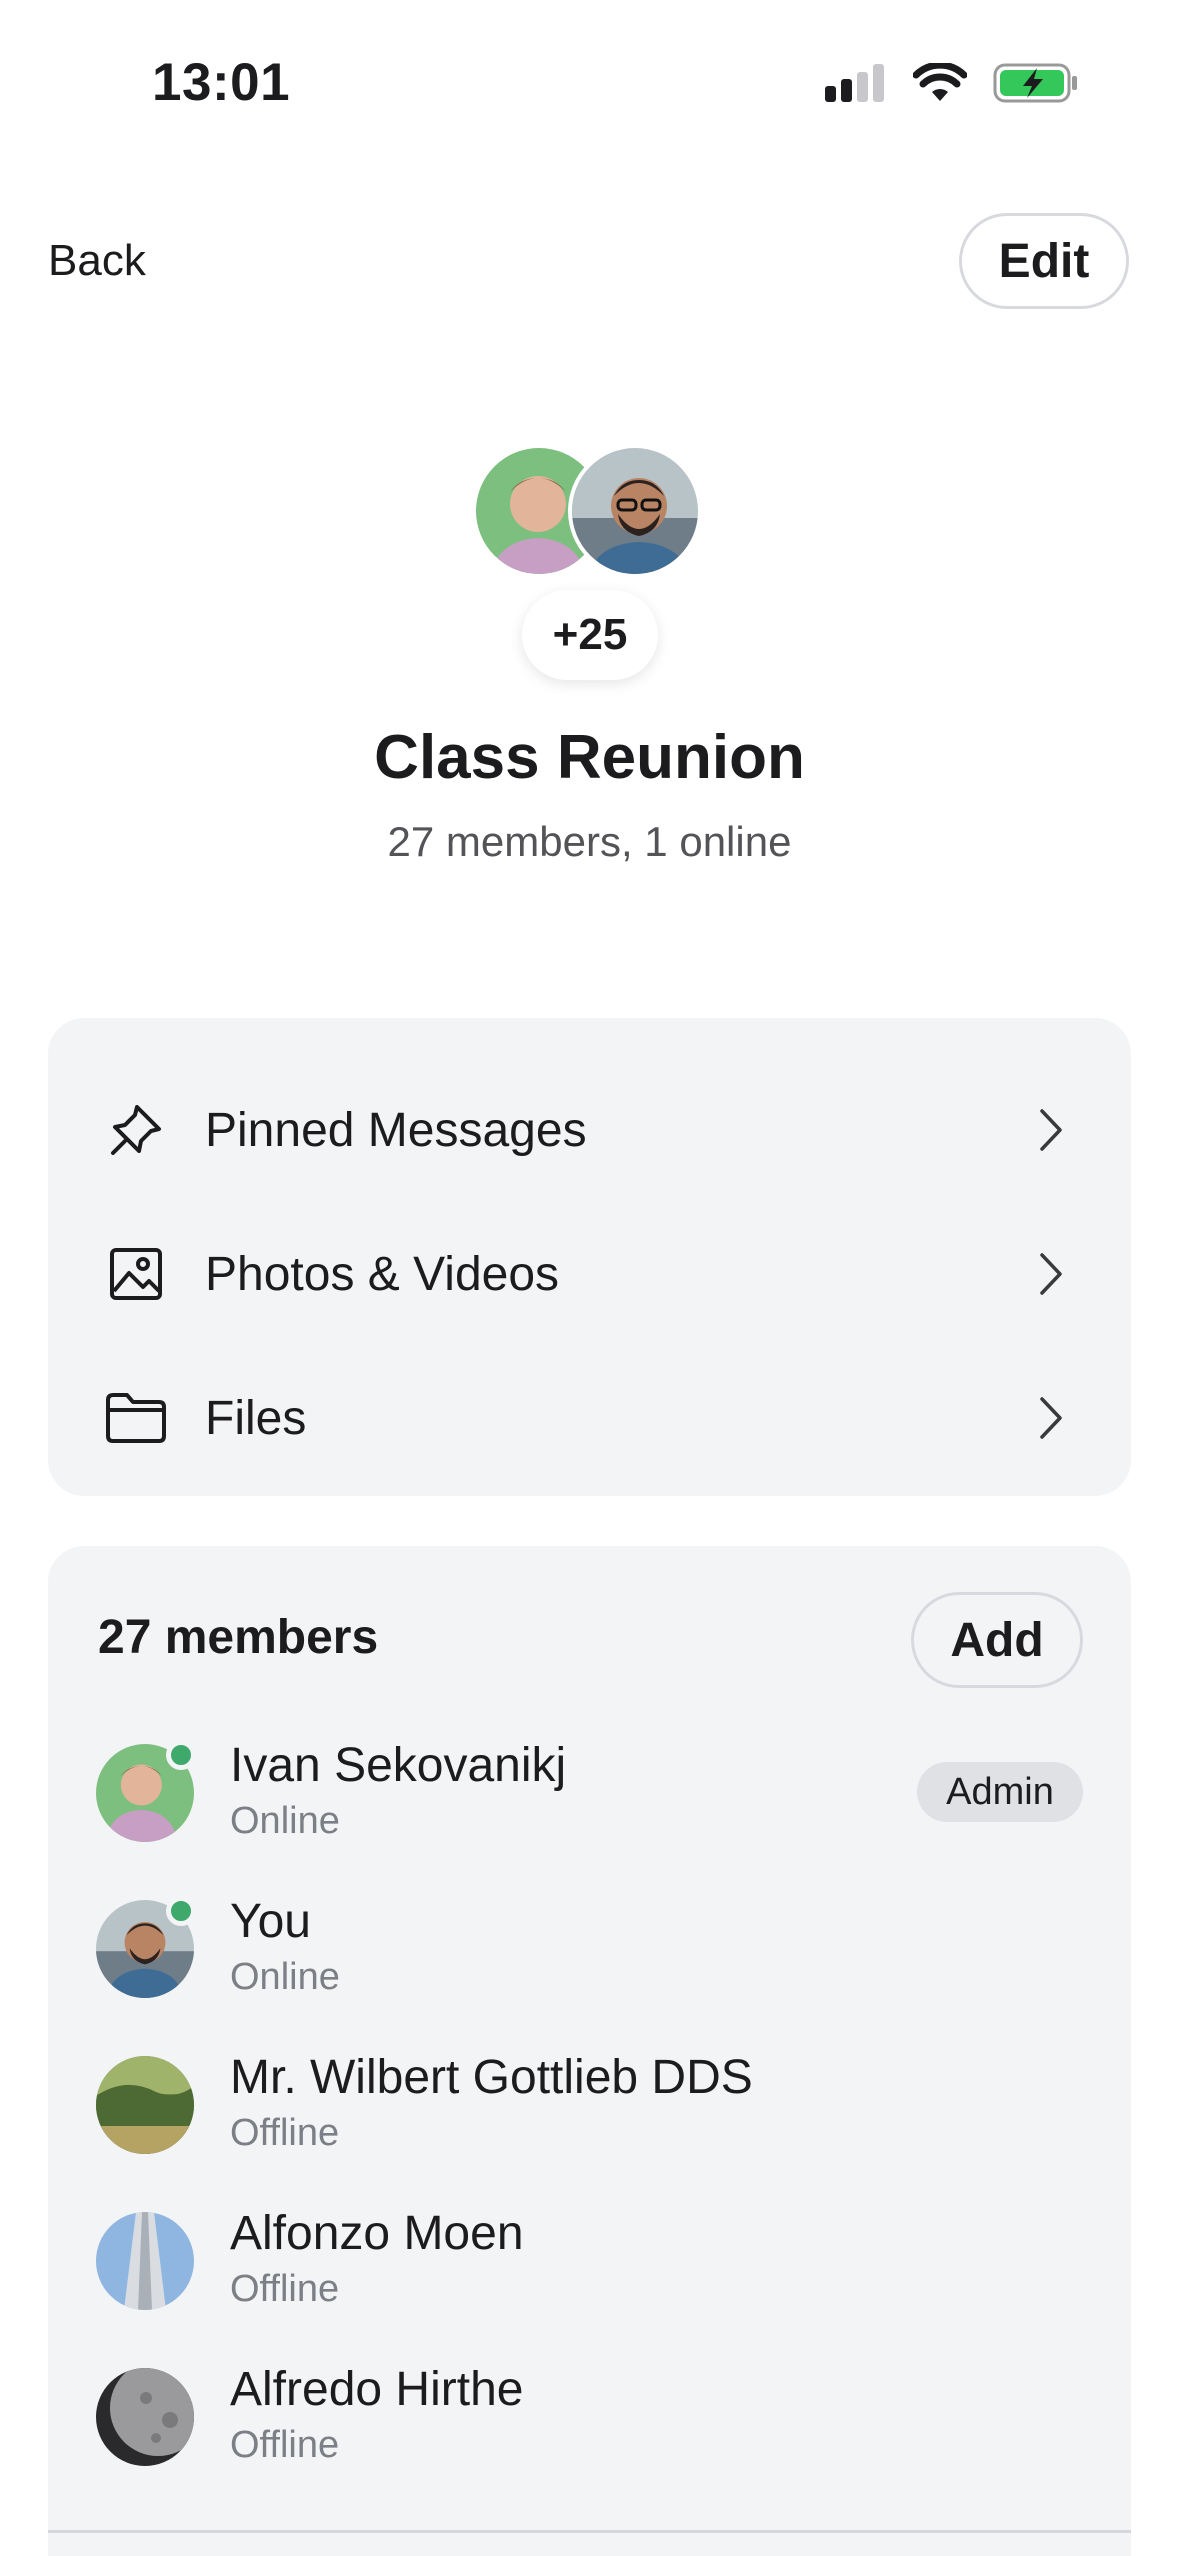 This screenshot has width=1179, height=2556. I want to click on member-avatar, so click(635, 511).